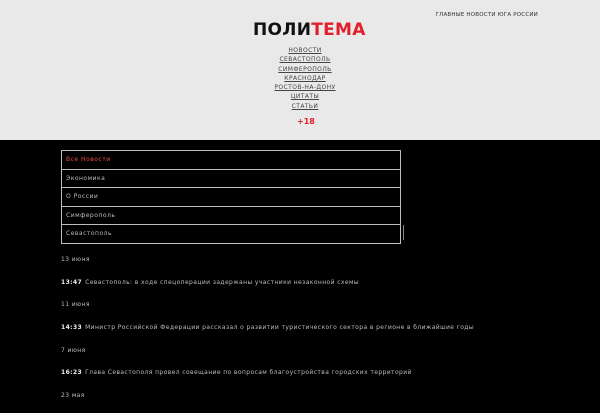 The width and height of the screenshot is (600, 413). Describe the element at coordinates (75, 259) in the screenshot. I see `feed-date: 13 июня` at that location.